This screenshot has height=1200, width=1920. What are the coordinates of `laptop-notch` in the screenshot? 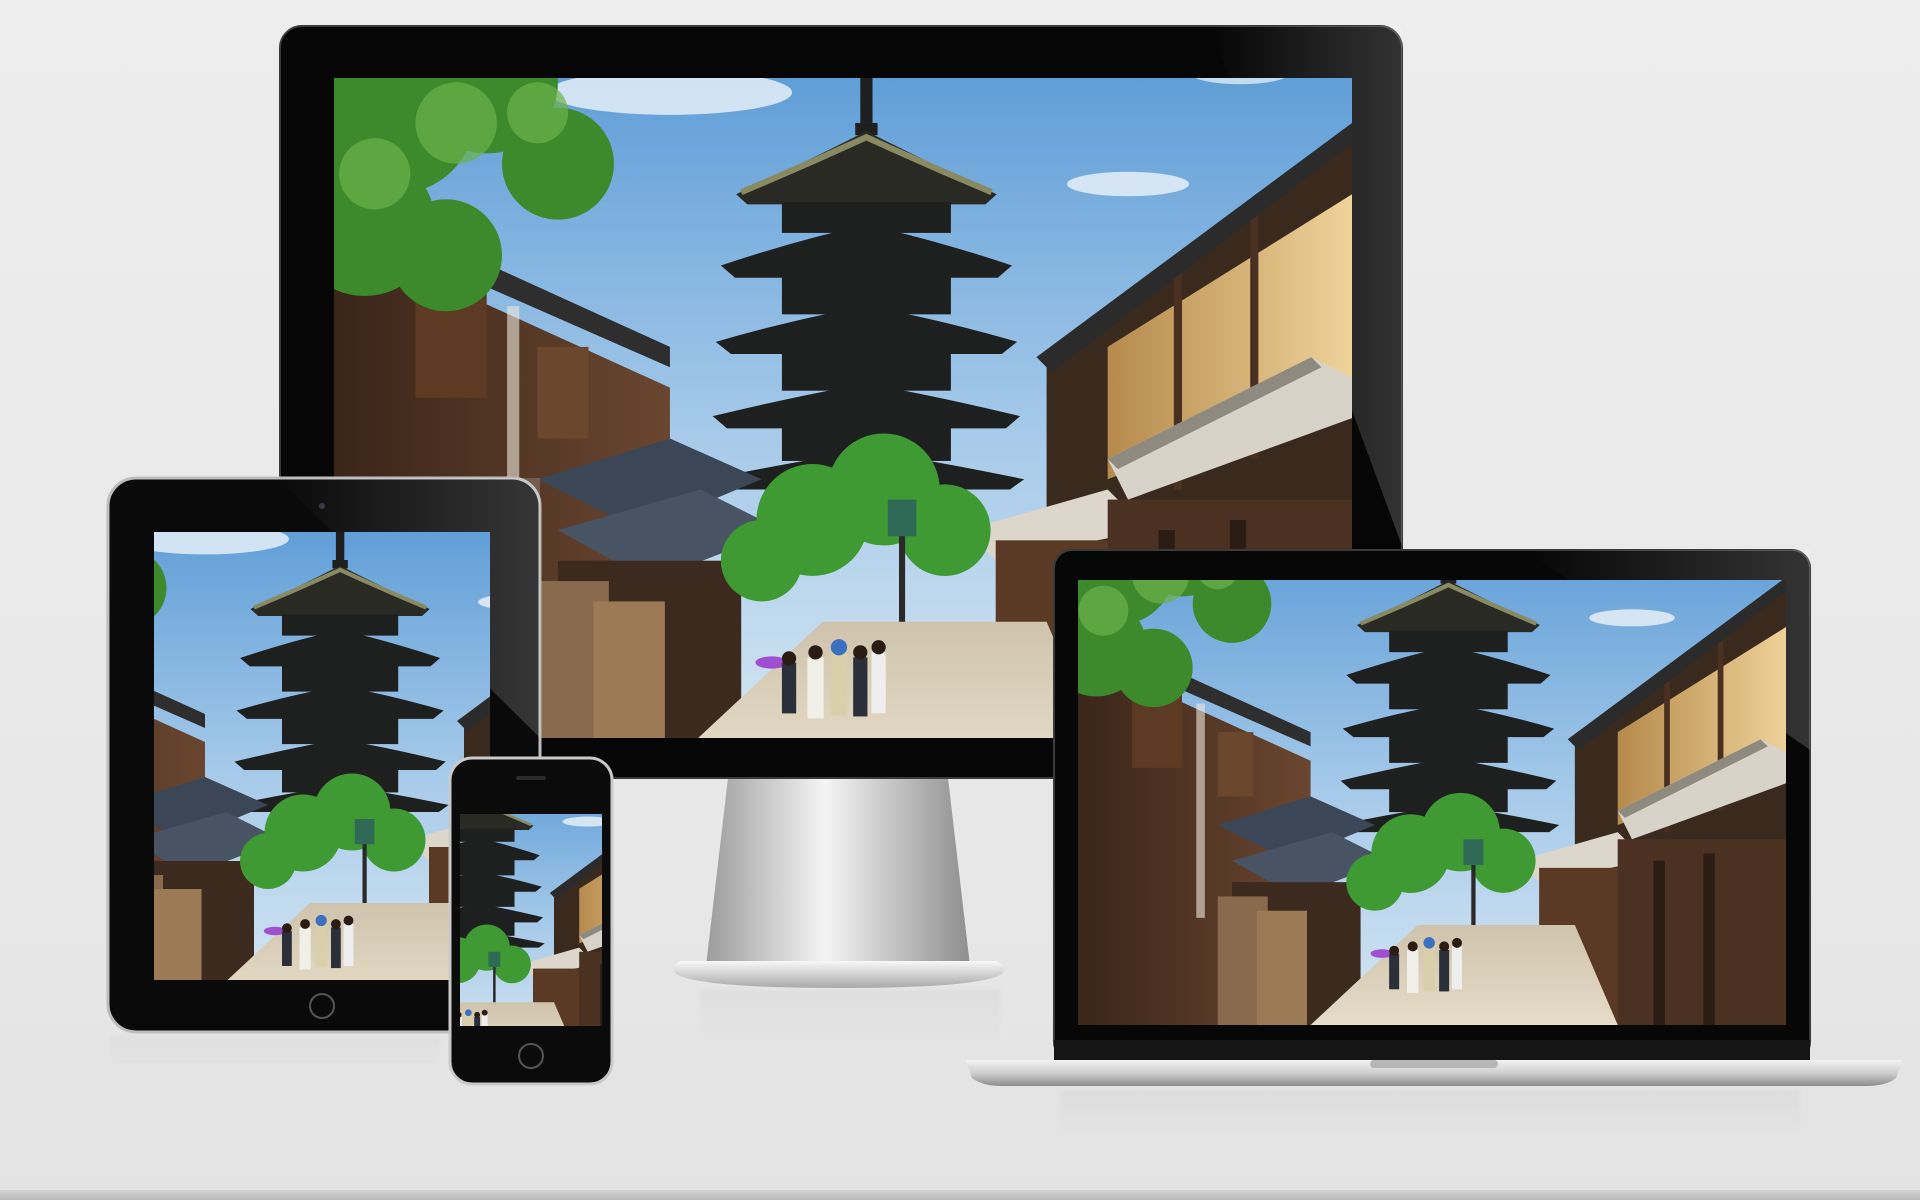 It's located at (1434, 1064).